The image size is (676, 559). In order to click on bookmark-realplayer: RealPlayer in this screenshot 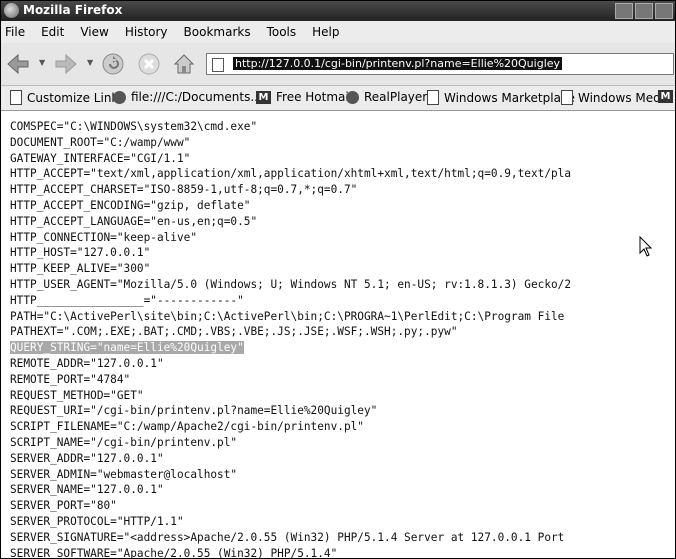, I will do `click(386, 97)`.